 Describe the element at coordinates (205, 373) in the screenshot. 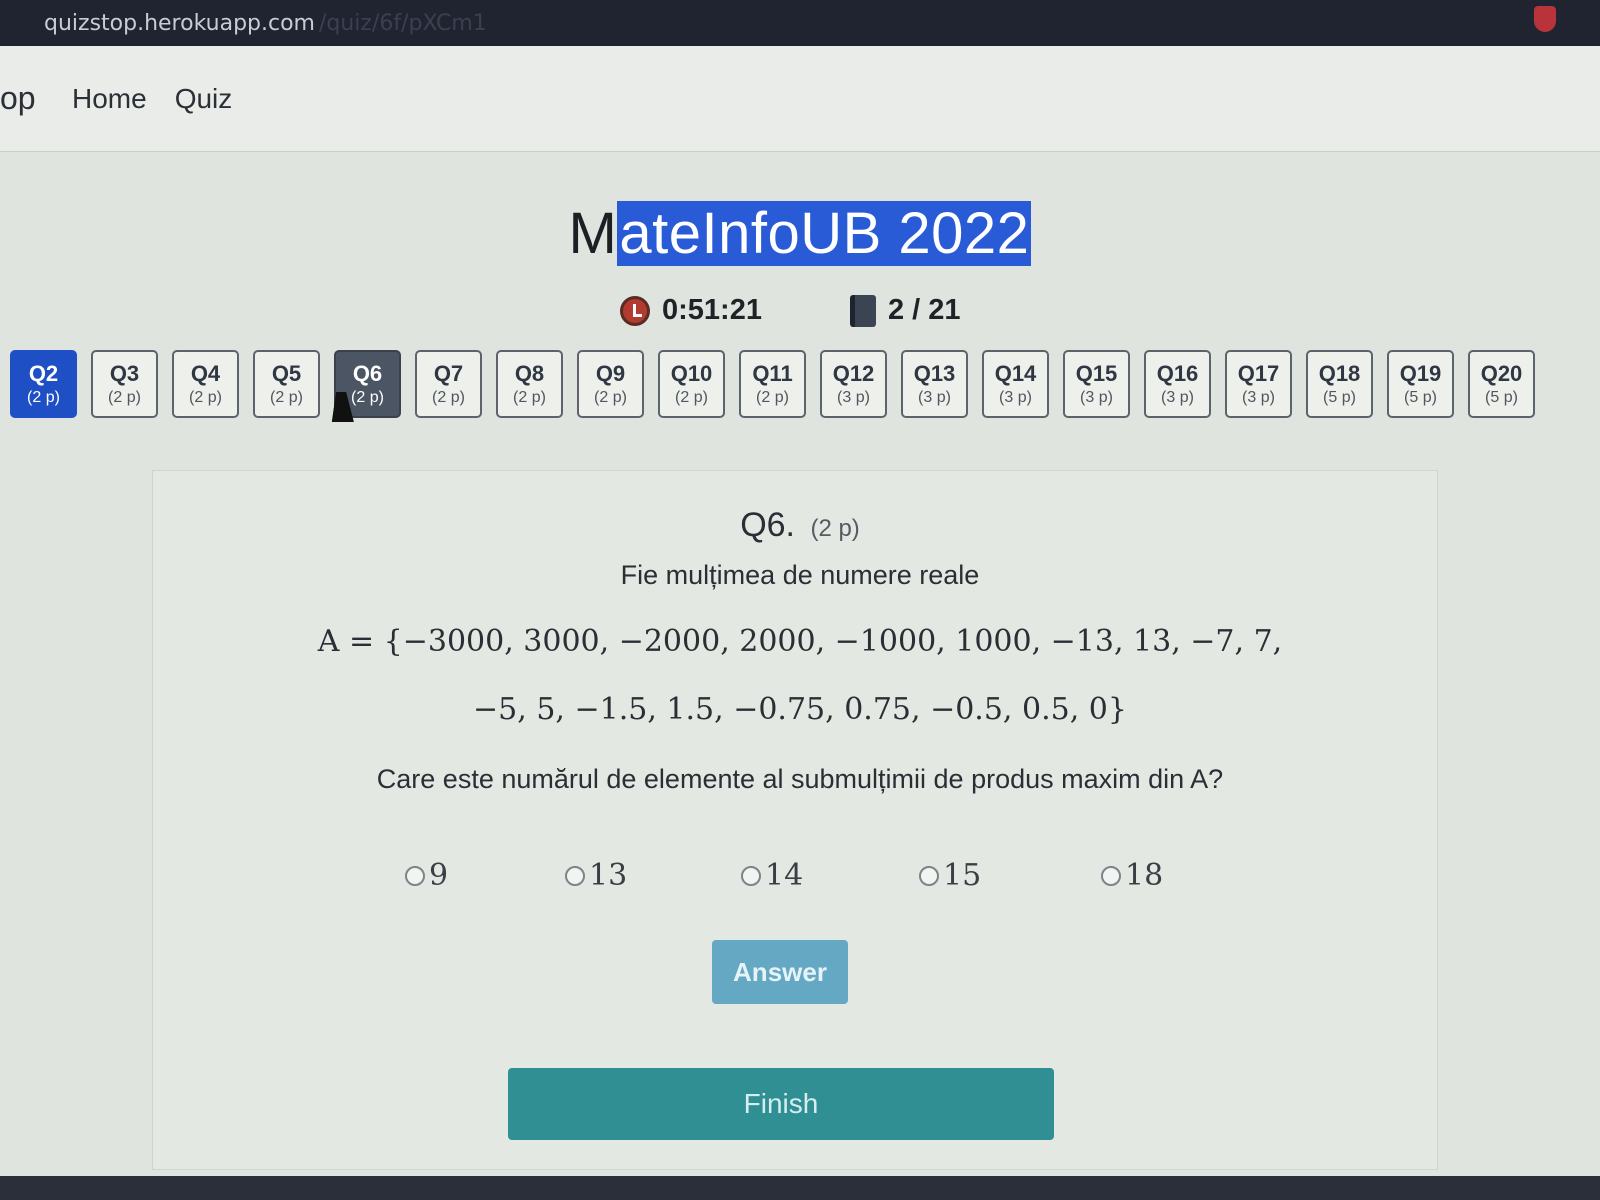

I see `question-nav-label: Q4` at that location.